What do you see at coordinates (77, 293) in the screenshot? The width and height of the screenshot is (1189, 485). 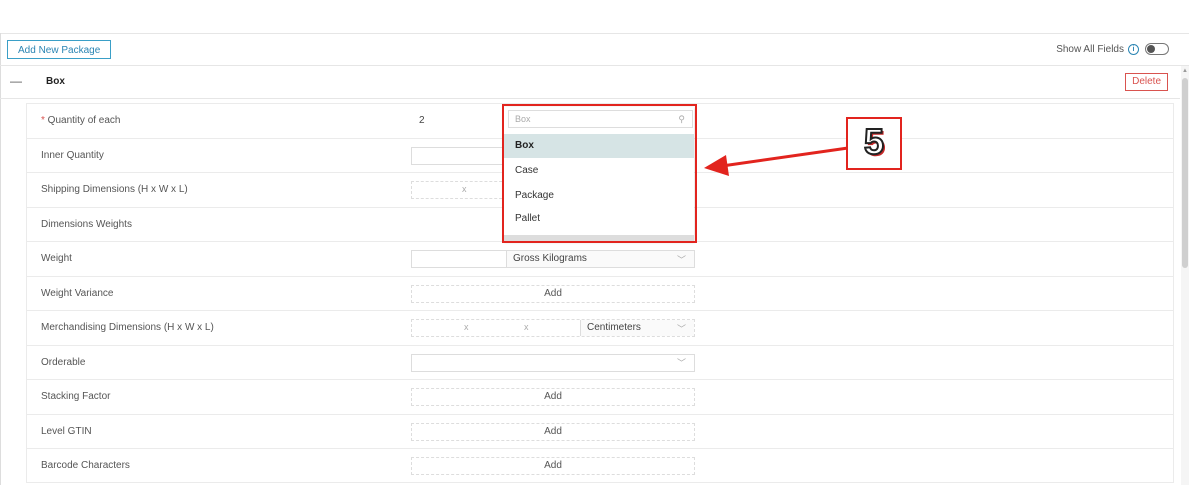 I see `row-label: Weight Variance` at bounding box center [77, 293].